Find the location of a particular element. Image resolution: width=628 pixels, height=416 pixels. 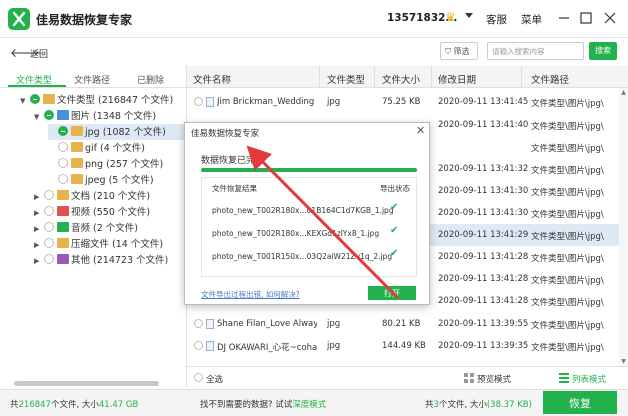

menu-button: 菜单 is located at coordinates (531, 19).